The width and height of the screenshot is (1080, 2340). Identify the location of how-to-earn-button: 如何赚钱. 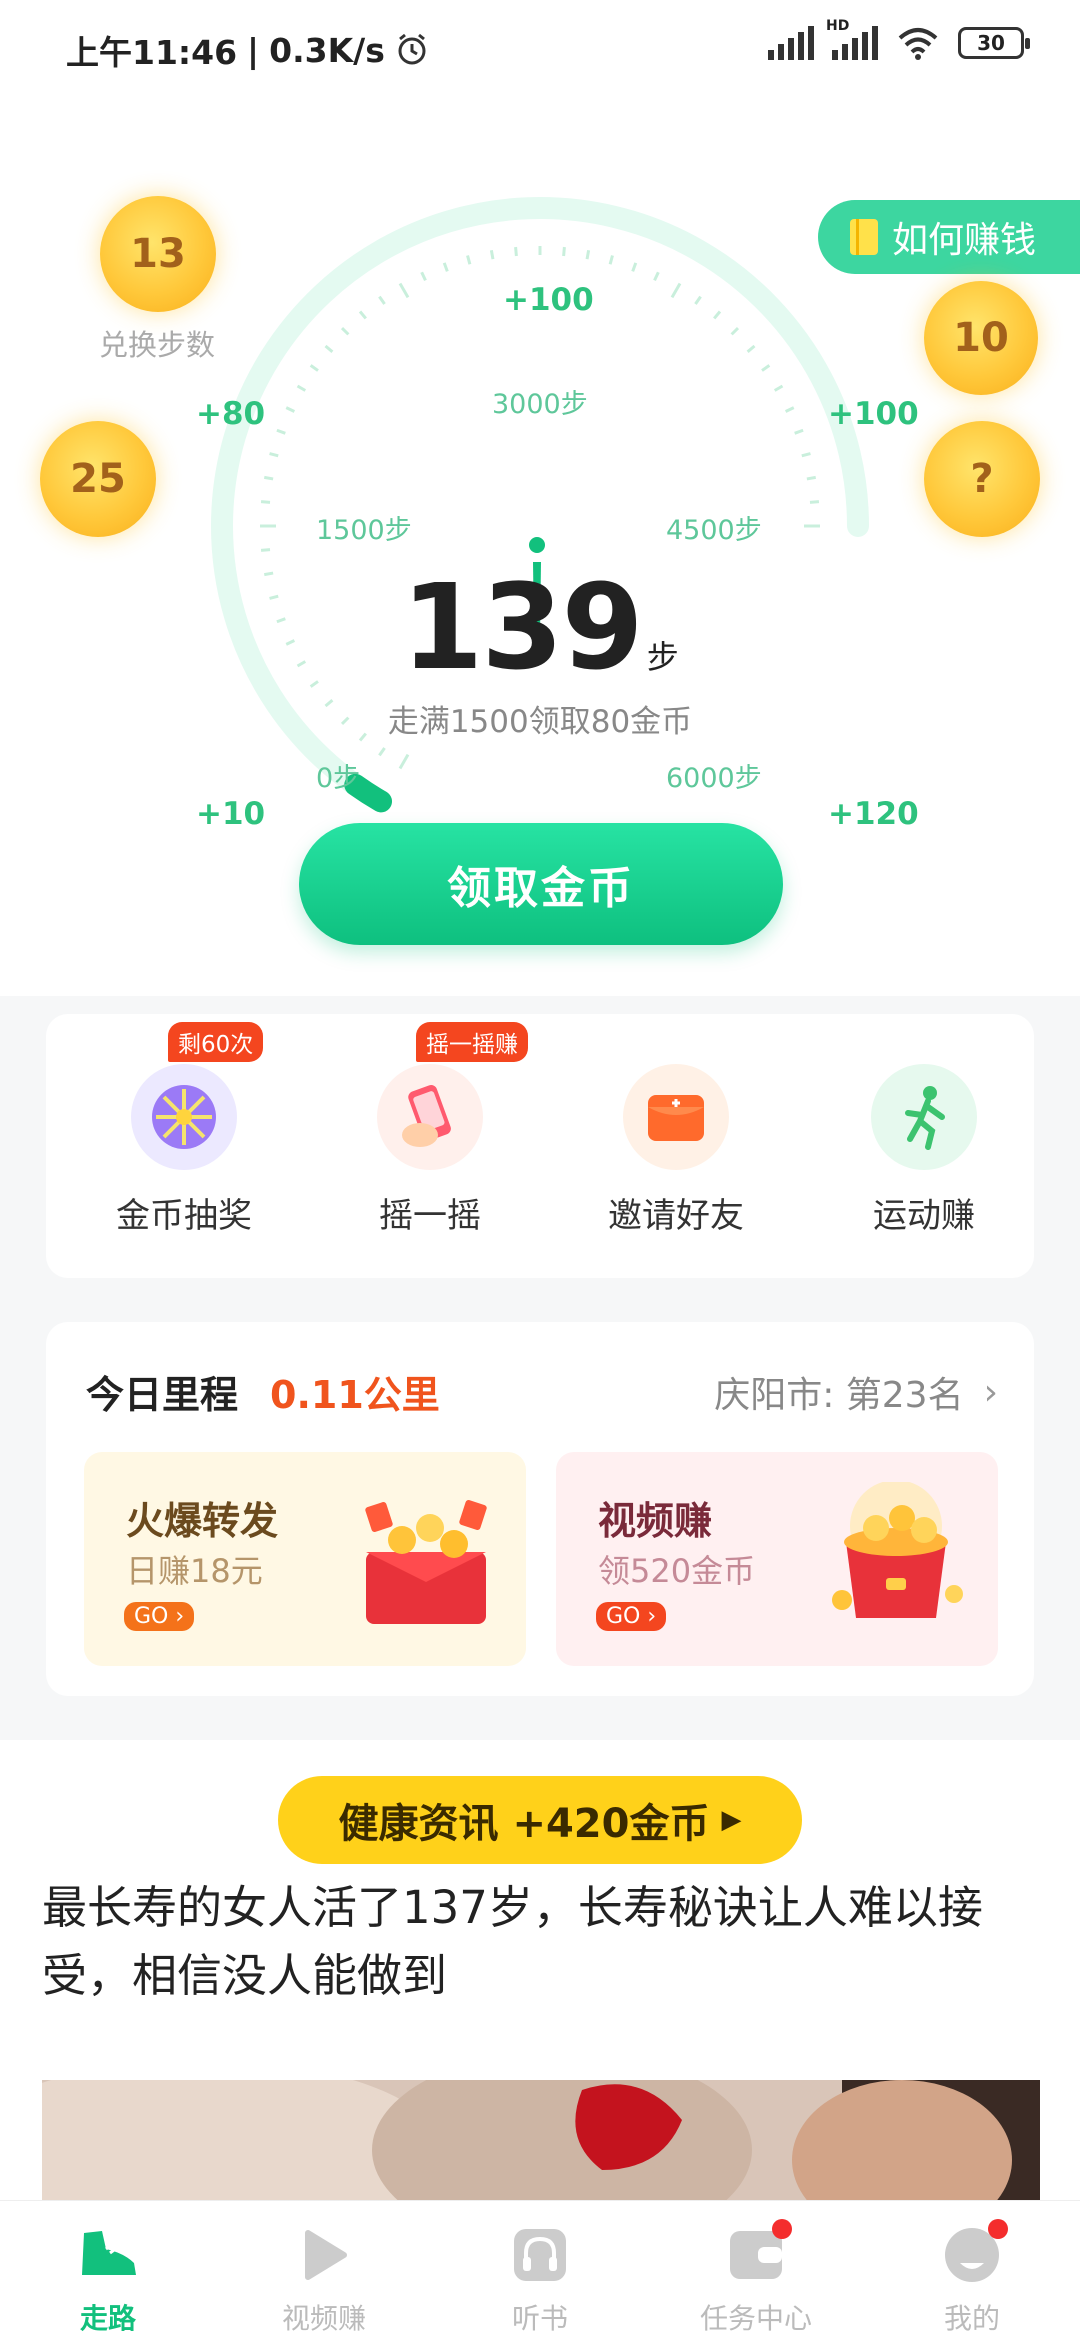
(949, 237).